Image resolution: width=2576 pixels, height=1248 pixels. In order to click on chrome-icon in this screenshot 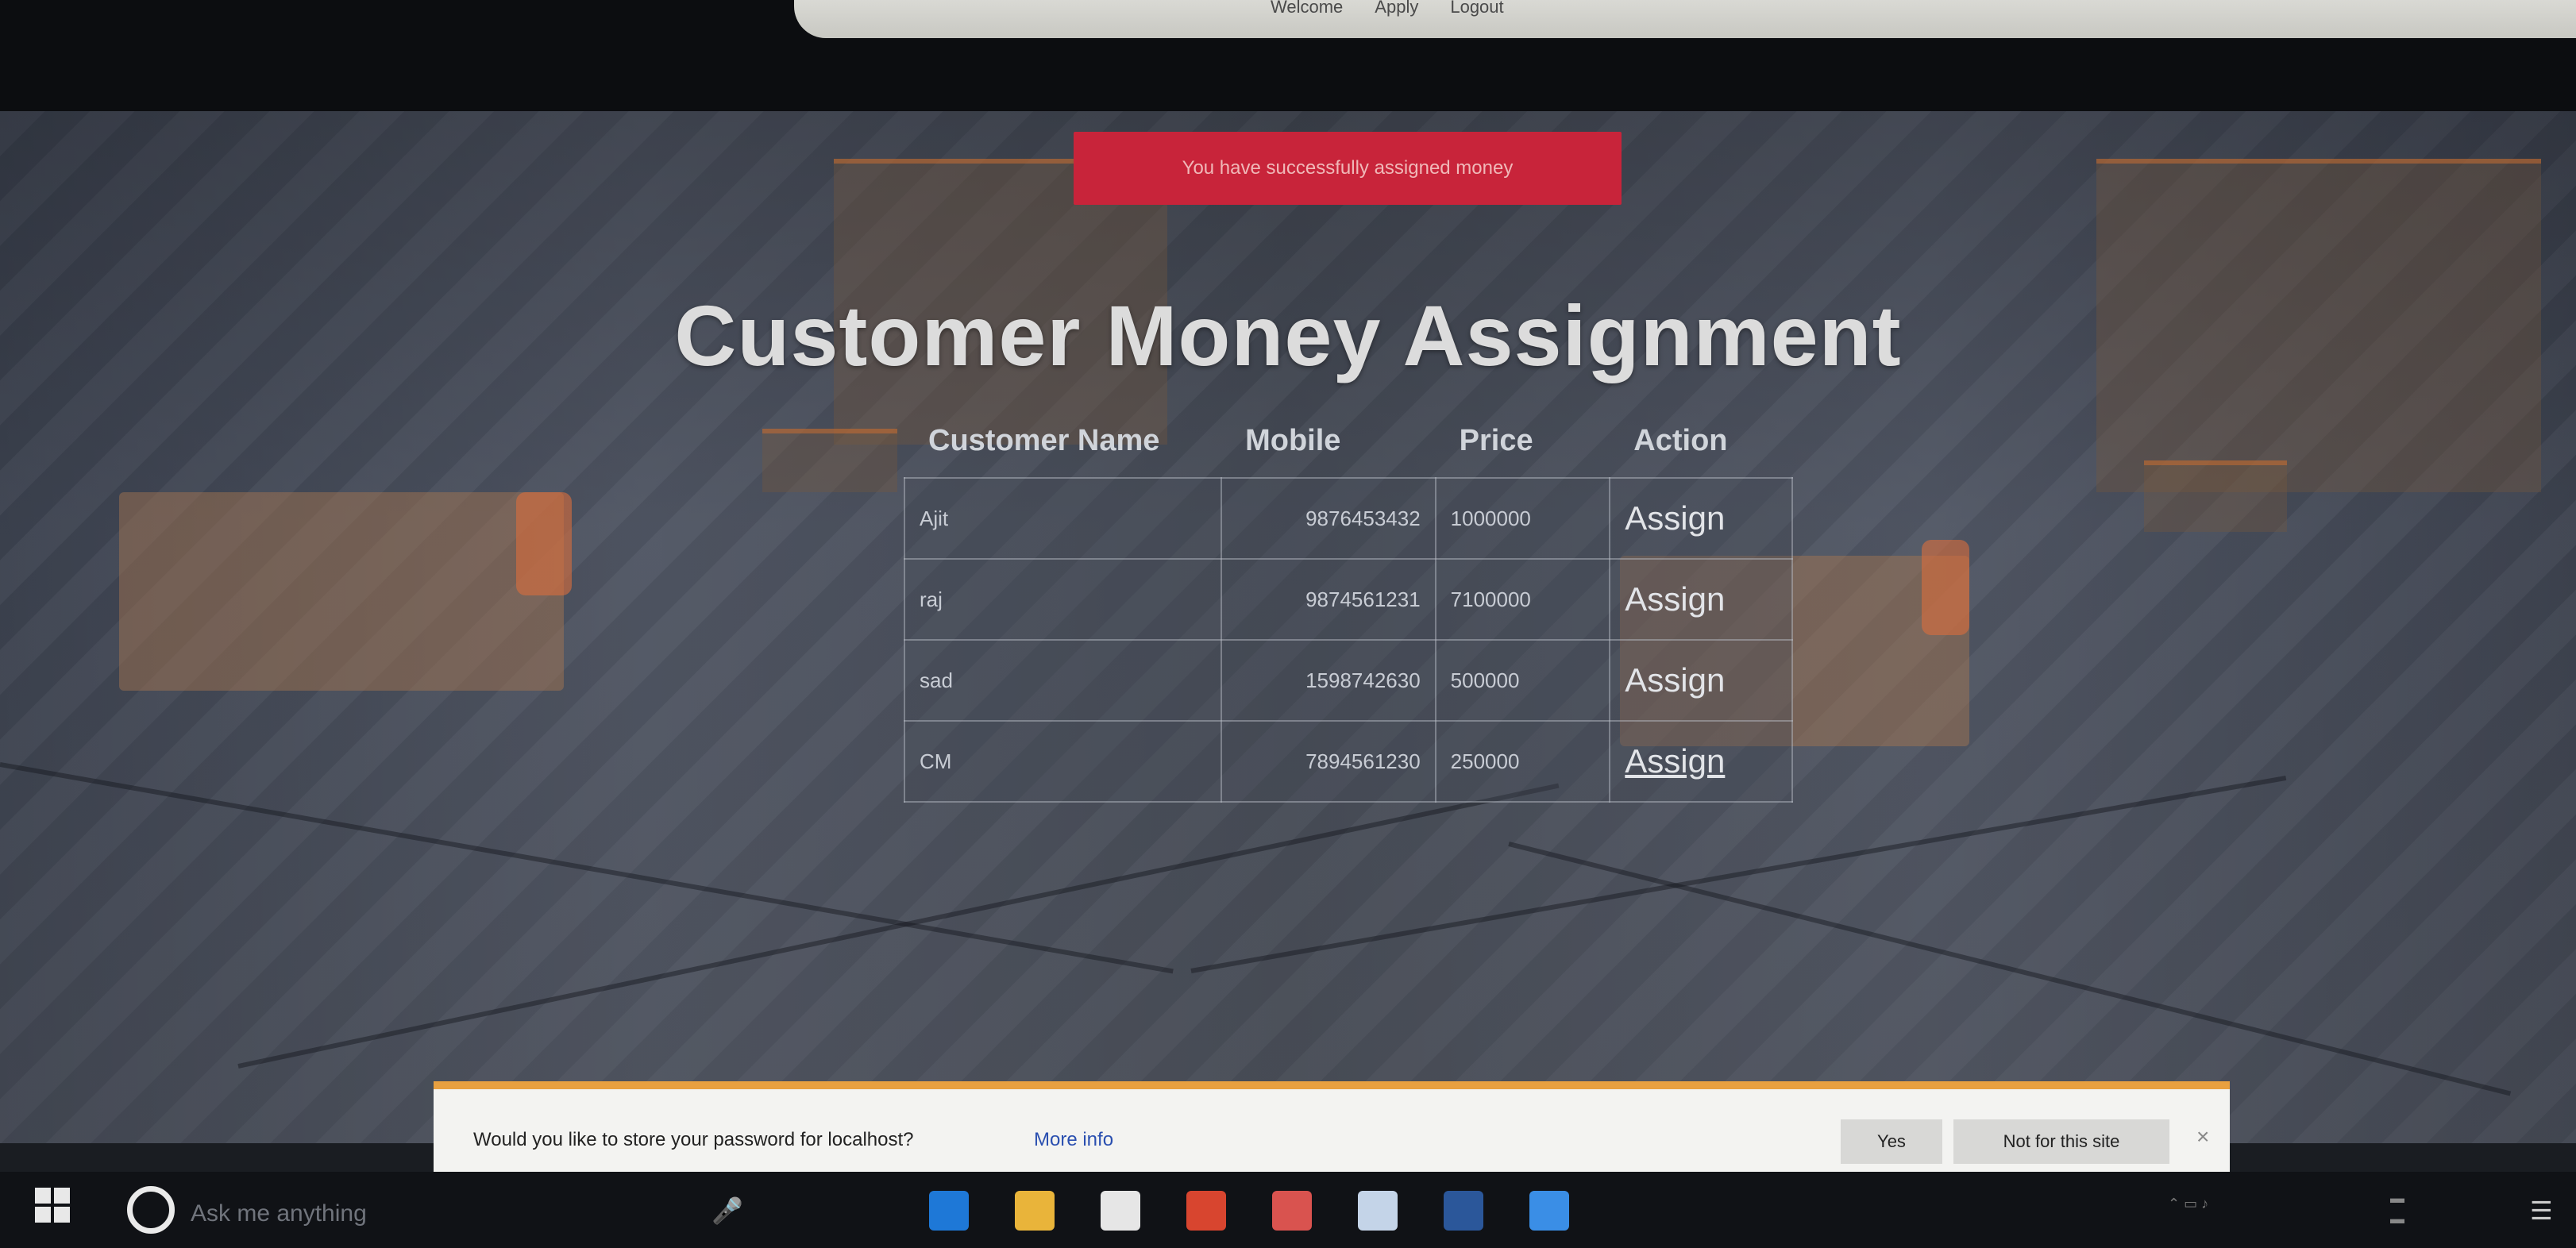, I will do `click(1206, 1211)`.